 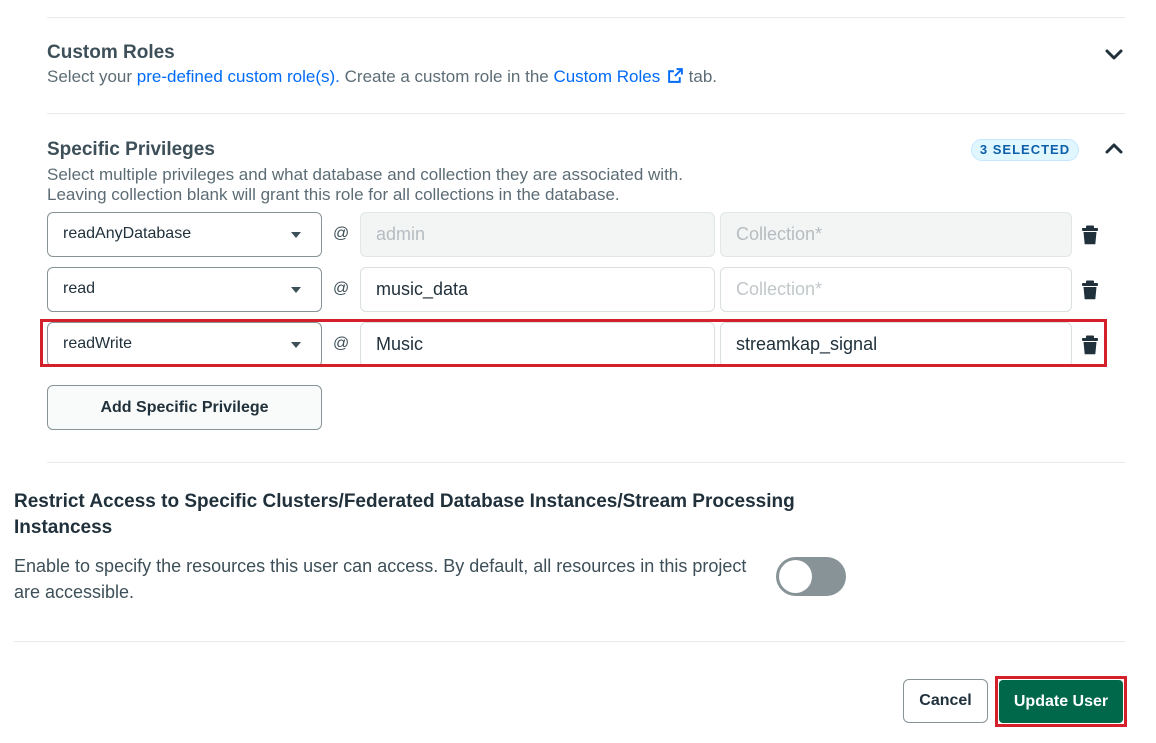 I want to click on custom-roles-title: Custom Roles, so click(x=111, y=52).